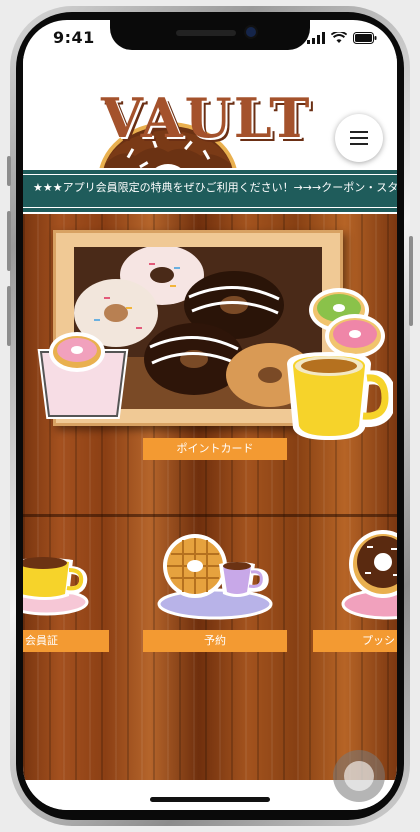 The image size is (420, 832). I want to click on status-time: 9:41, so click(74, 37).